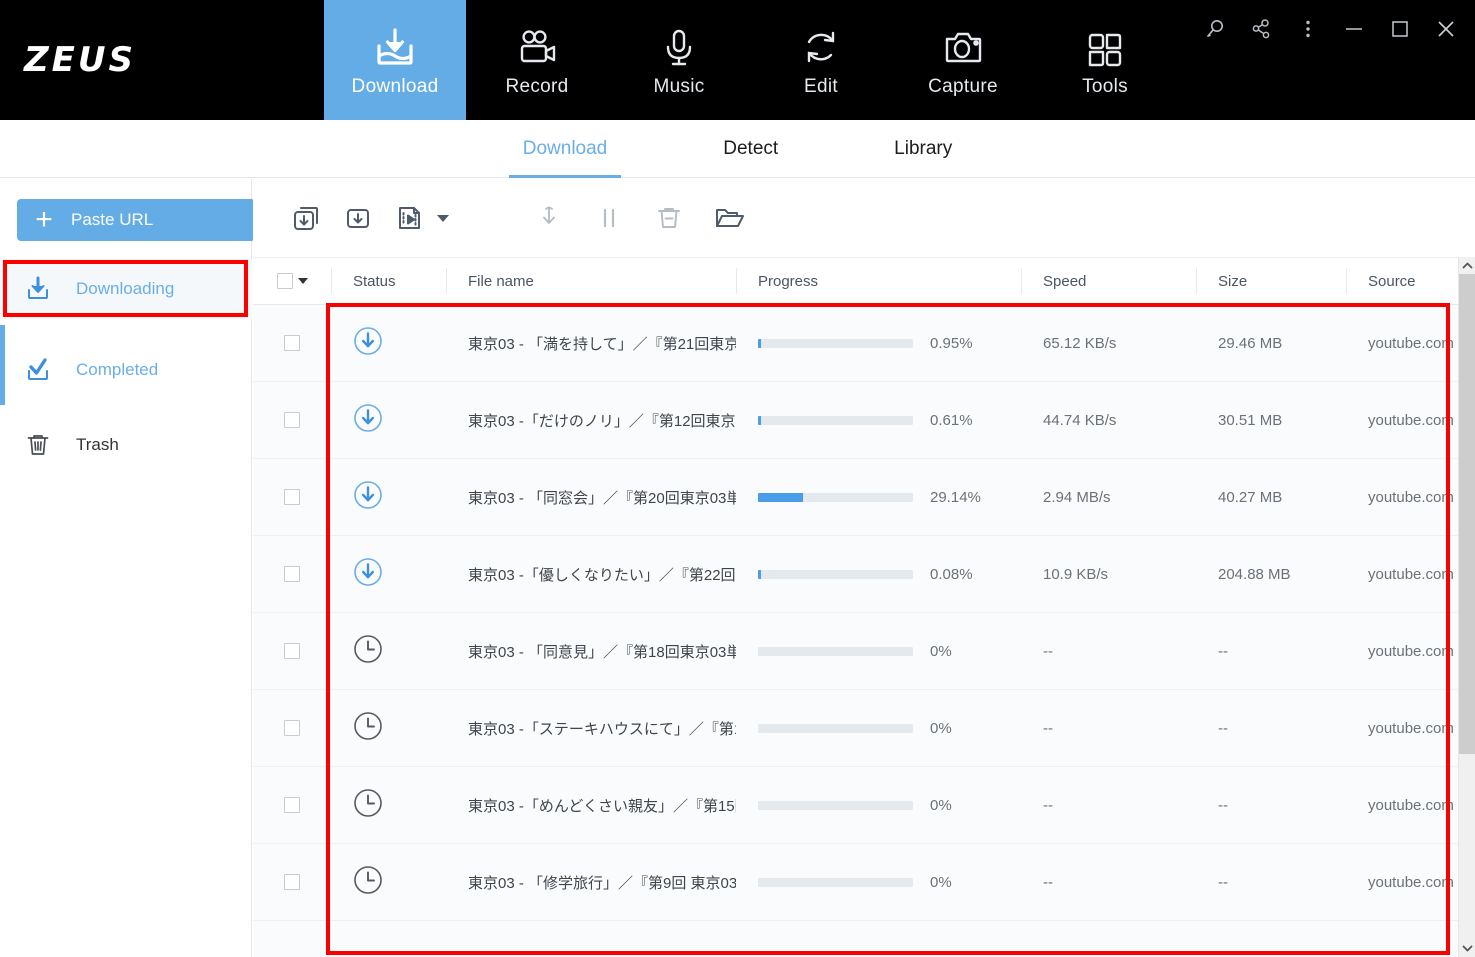 The image size is (1475, 957). I want to click on row-speed: --, so click(1048, 728).